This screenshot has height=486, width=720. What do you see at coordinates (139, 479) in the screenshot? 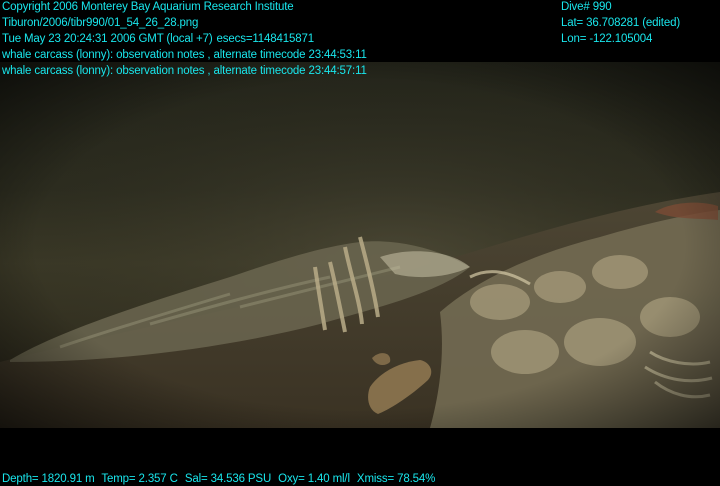
I see `temperature-text: Temp= 2.357 C` at bounding box center [139, 479].